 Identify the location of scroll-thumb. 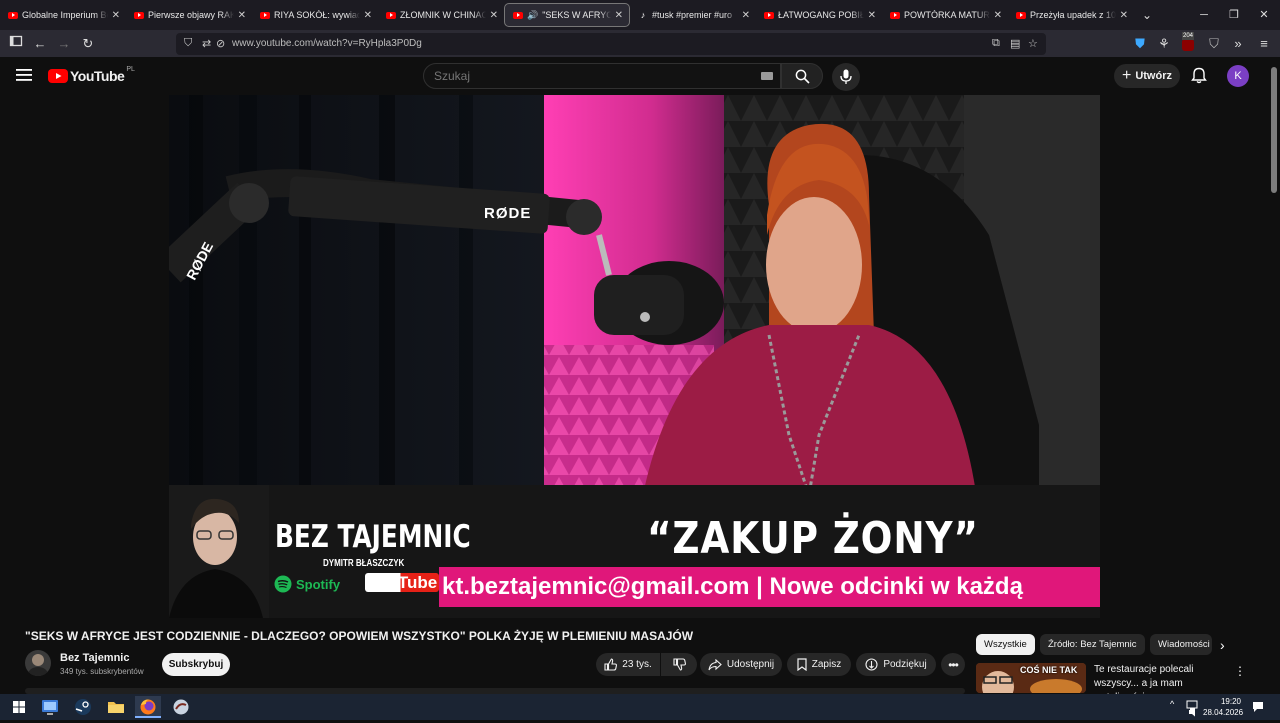
(1274, 130).